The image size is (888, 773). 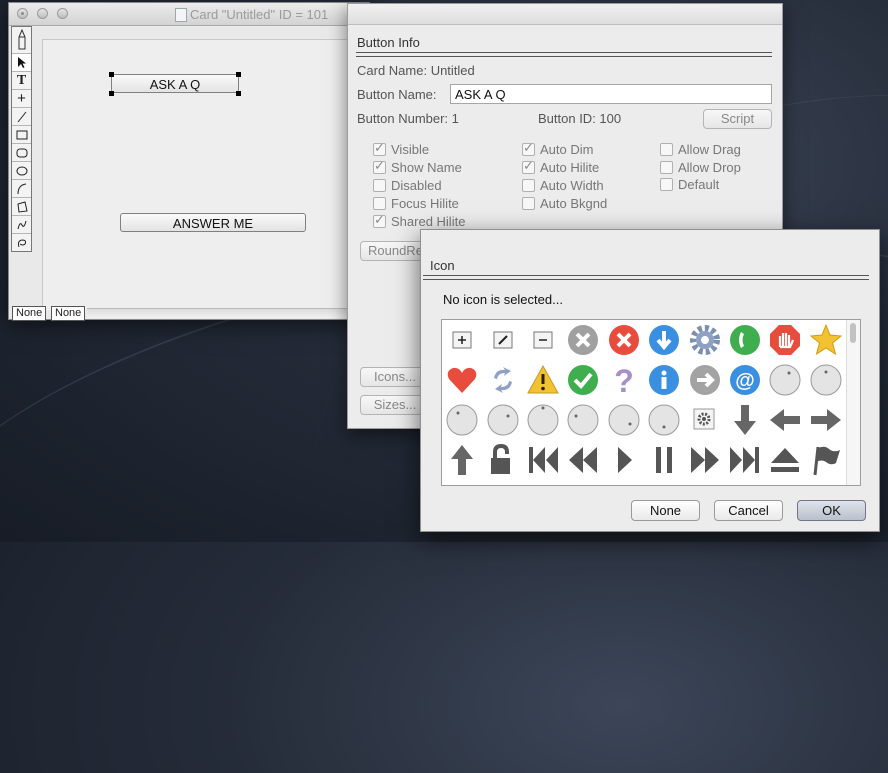 What do you see at coordinates (853, 333) in the screenshot?
I see `scrollbar-thumb` at bounding box center [853, 333].